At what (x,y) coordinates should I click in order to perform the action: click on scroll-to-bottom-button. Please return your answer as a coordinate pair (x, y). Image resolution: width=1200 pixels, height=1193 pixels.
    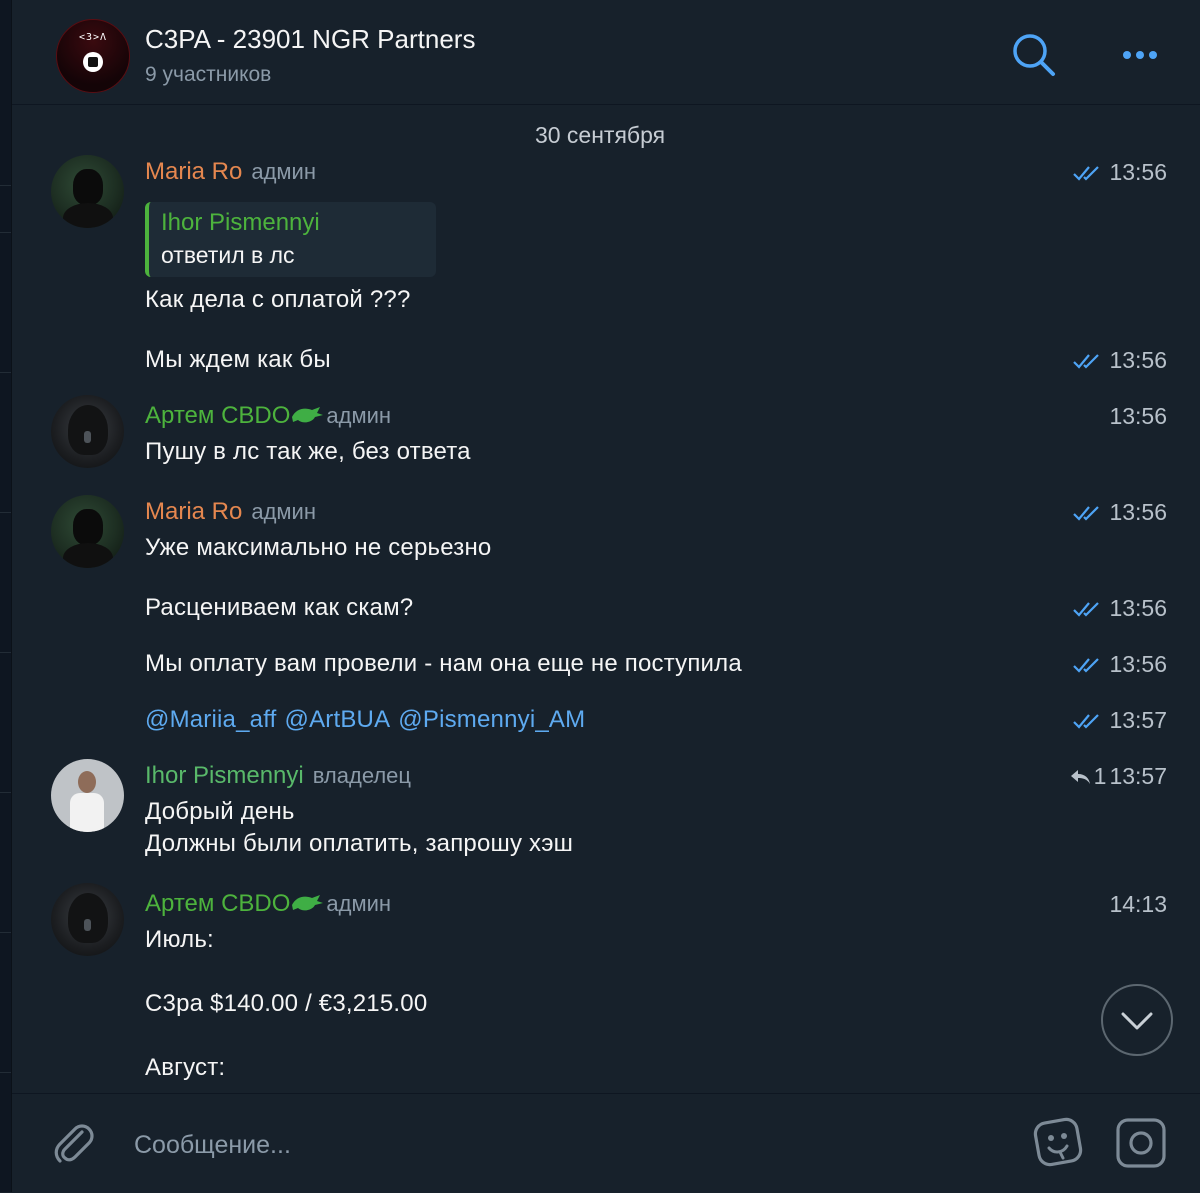
    Looking at the image, I should click on (1137, 1020).